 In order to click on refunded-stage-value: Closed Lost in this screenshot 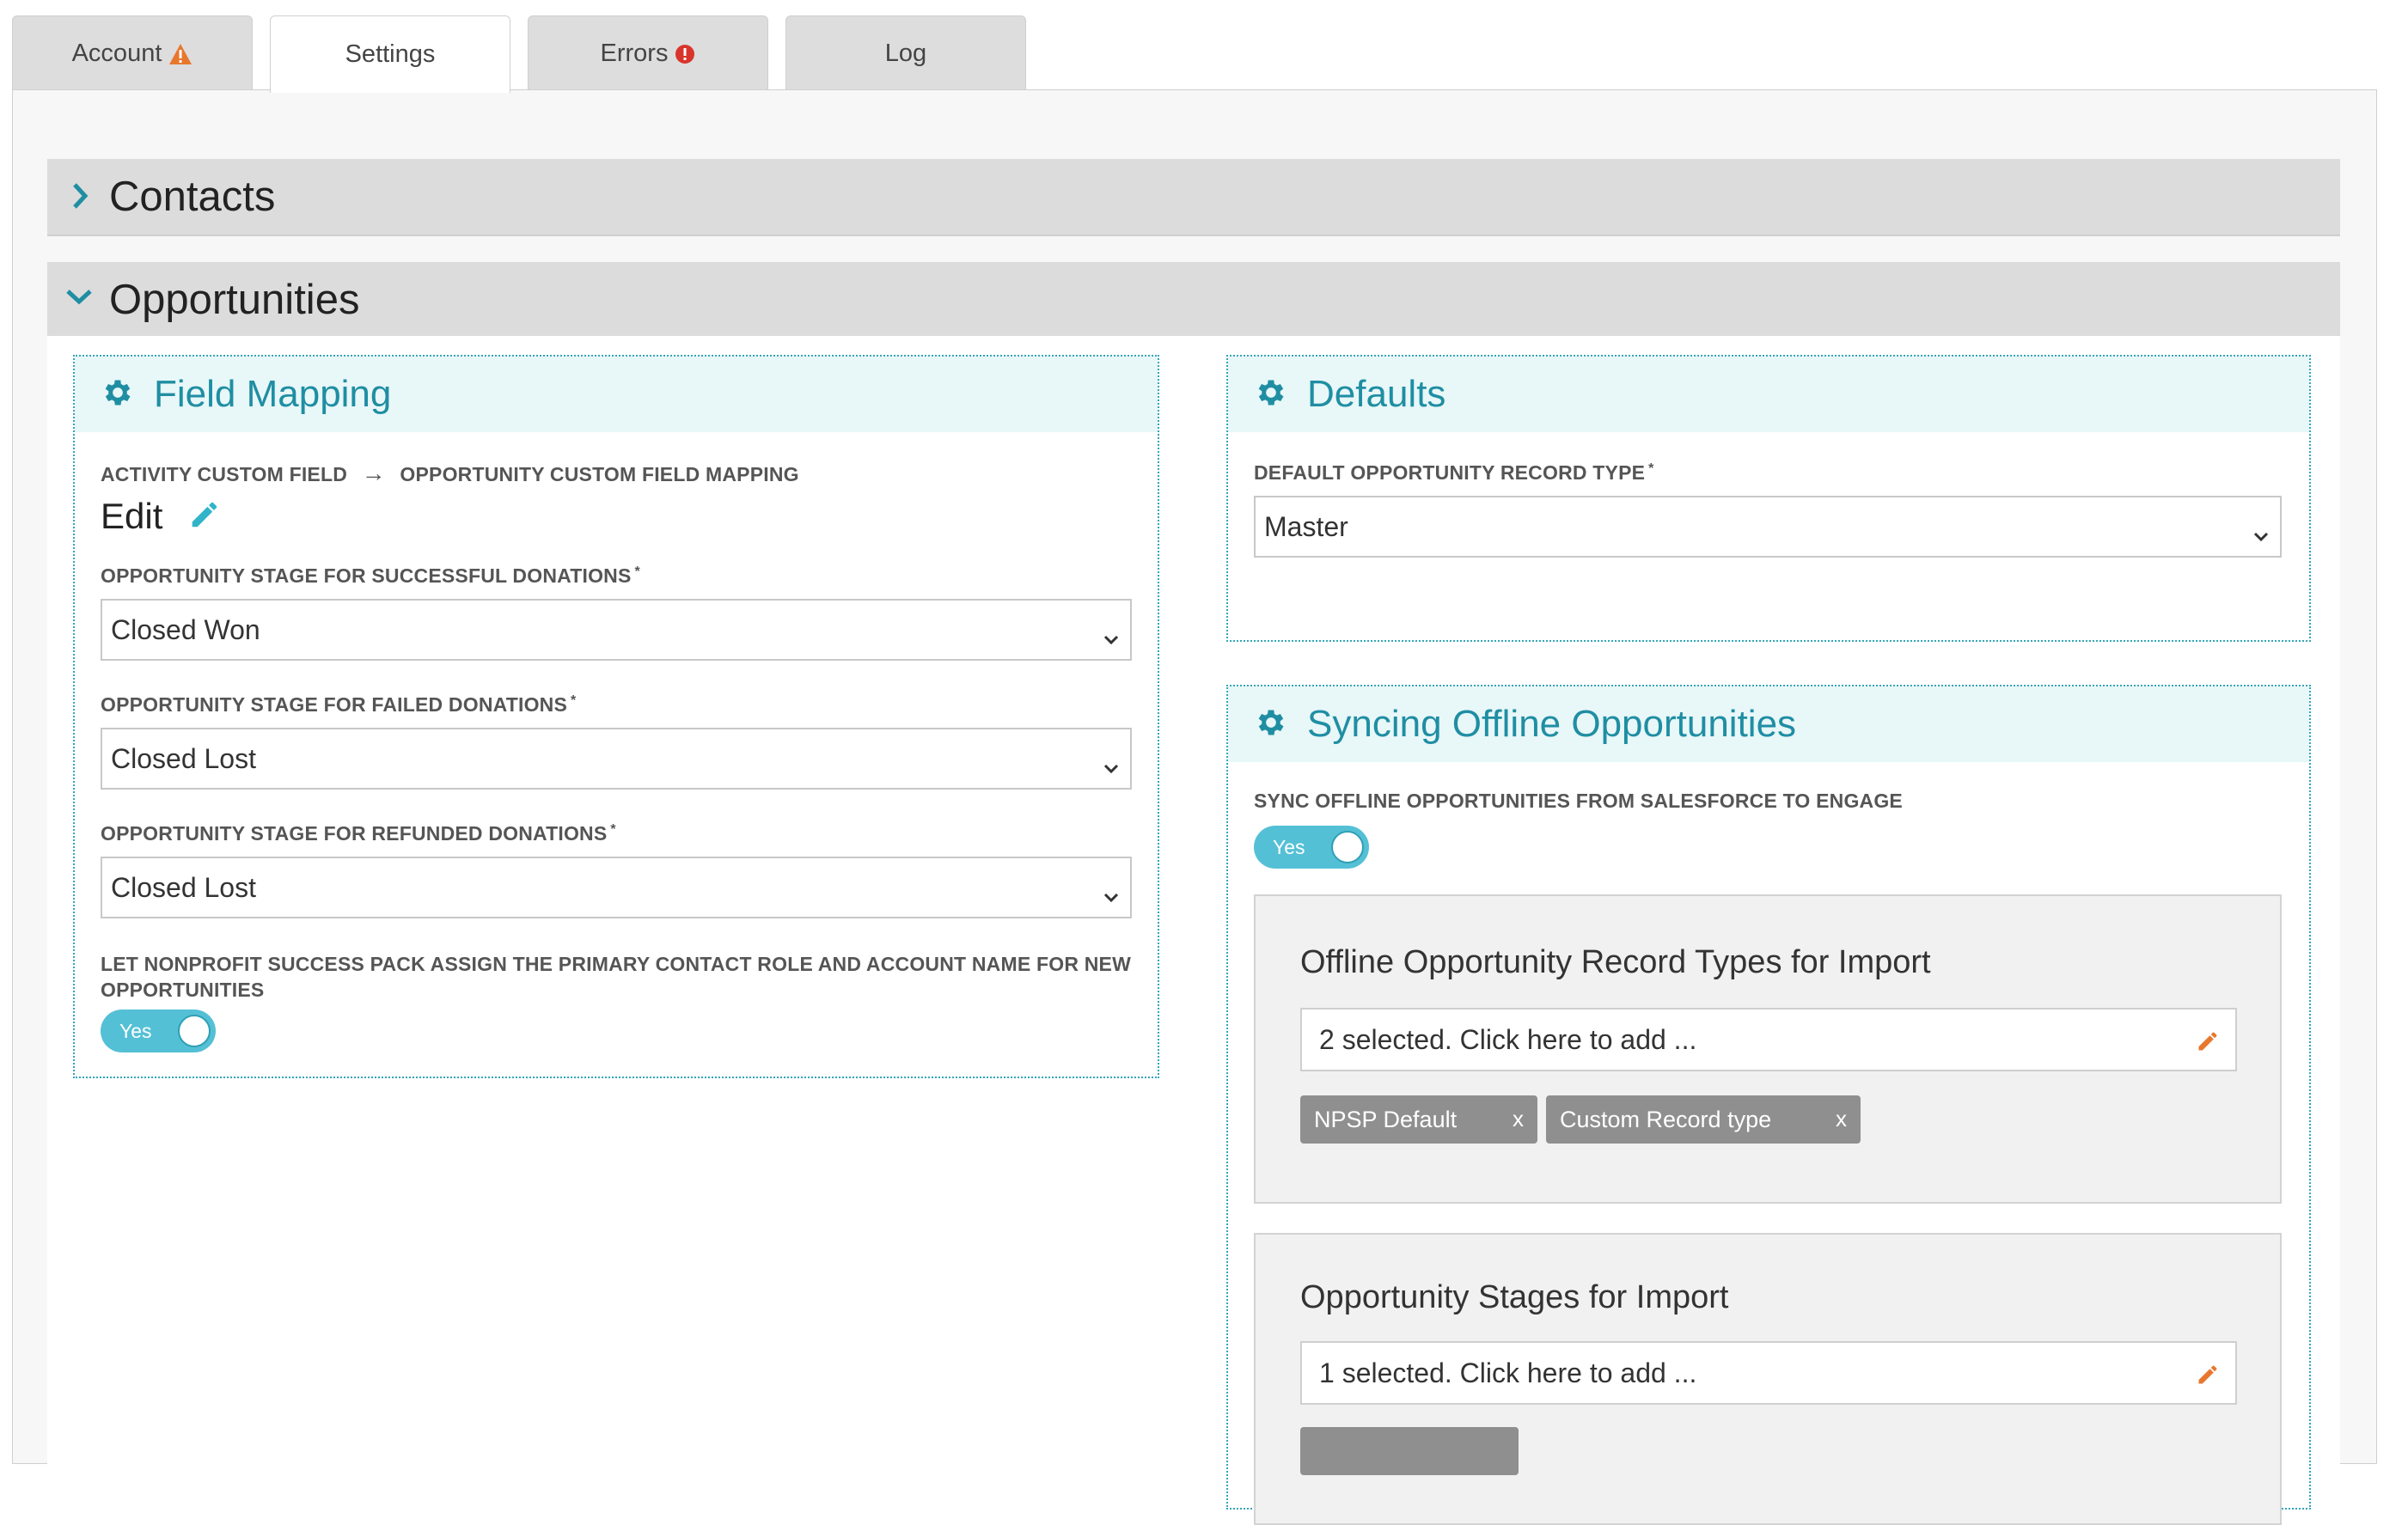, I will do `click(184, 887)`.